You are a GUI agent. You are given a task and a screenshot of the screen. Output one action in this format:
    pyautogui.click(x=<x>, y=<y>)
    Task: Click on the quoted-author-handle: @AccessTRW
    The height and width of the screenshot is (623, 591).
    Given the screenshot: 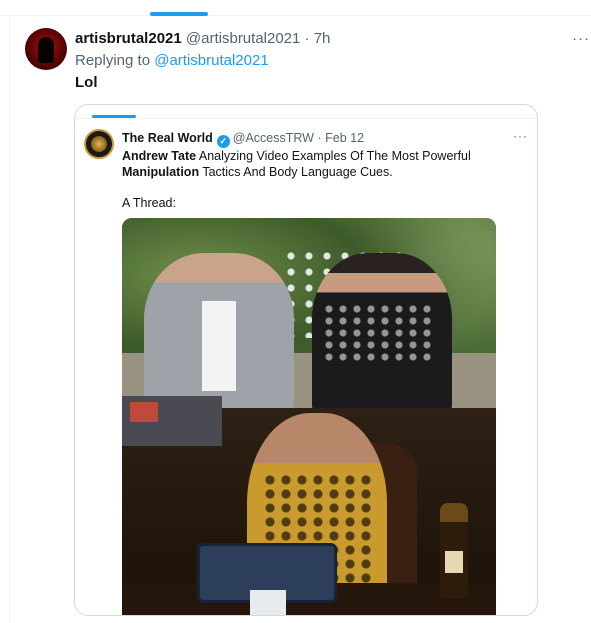 What is the action you would take?
    pyautogui.click(x=273, y=138)
    